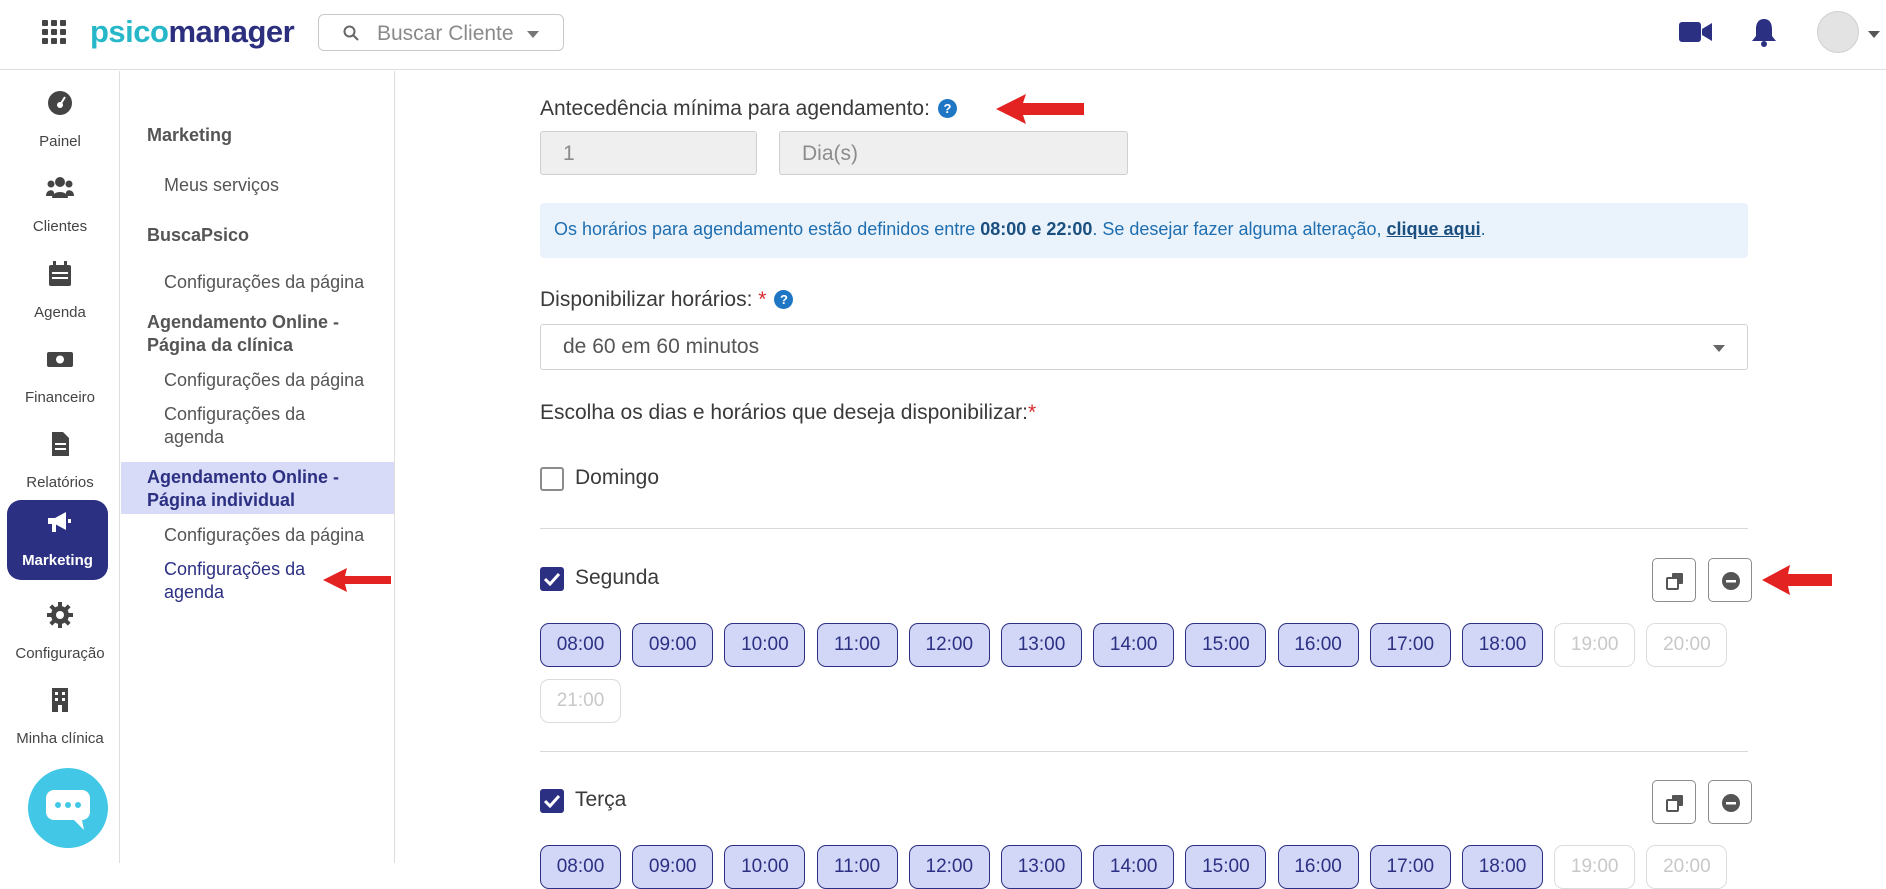 The image size is (1886, 889). Describe the element at coordinates (274, 380) in the screenshot. I see `subnav-item-clinica-config-pagina: Configurações da página` at that location.